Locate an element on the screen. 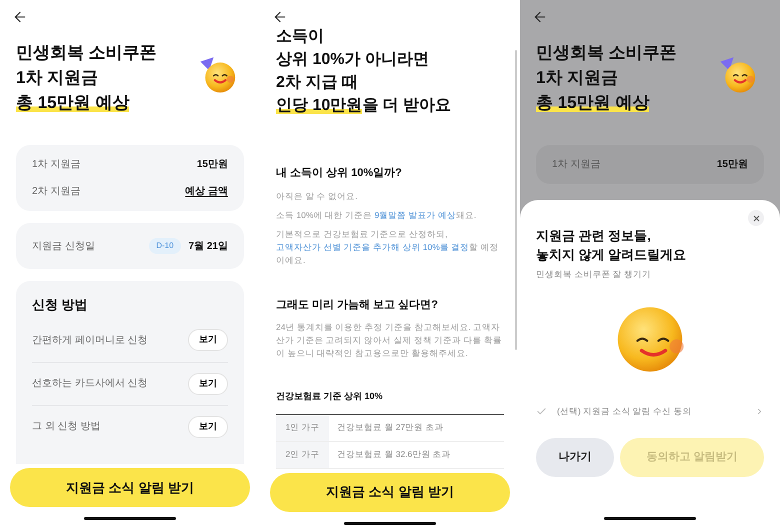 The width and height of the screenshot is (780, 530). consent-label: (선택) 지원금 소식 알림 수신 동의 is located at coordinates (624, 411).